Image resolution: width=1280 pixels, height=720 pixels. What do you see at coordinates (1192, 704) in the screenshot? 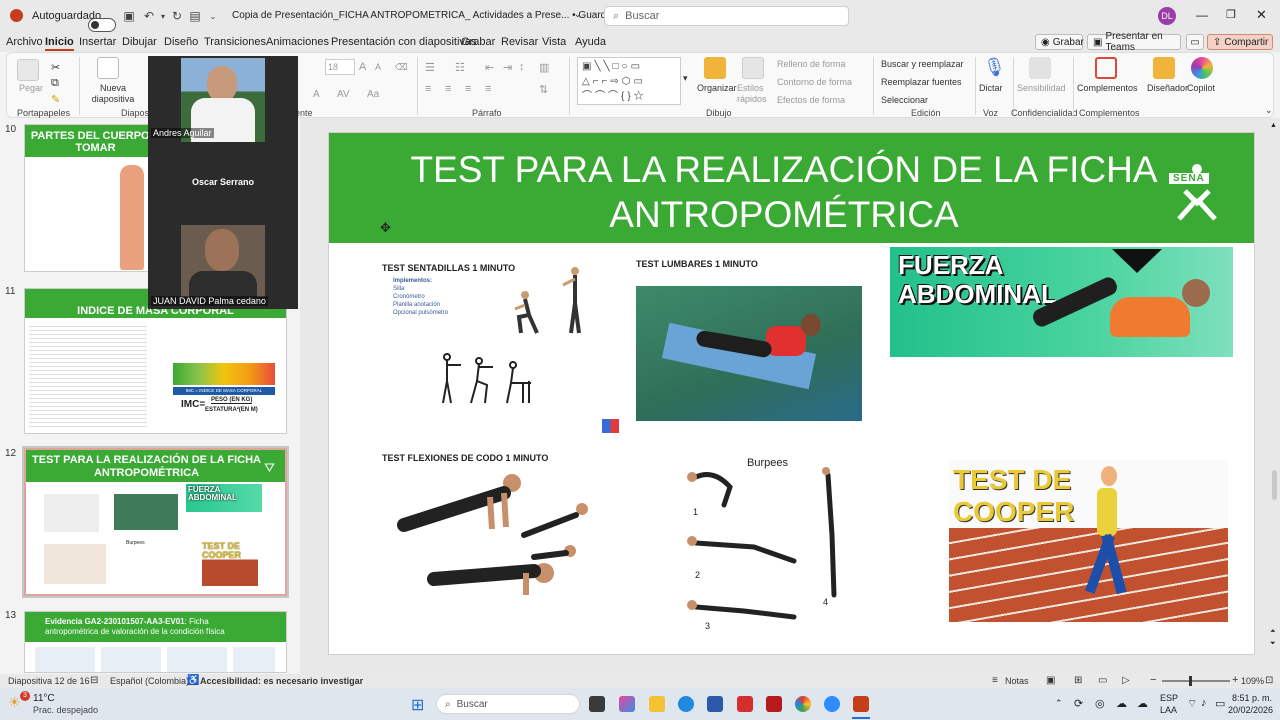
I see `wifi-icon: ⌔` at bounding box center [1192, 704].